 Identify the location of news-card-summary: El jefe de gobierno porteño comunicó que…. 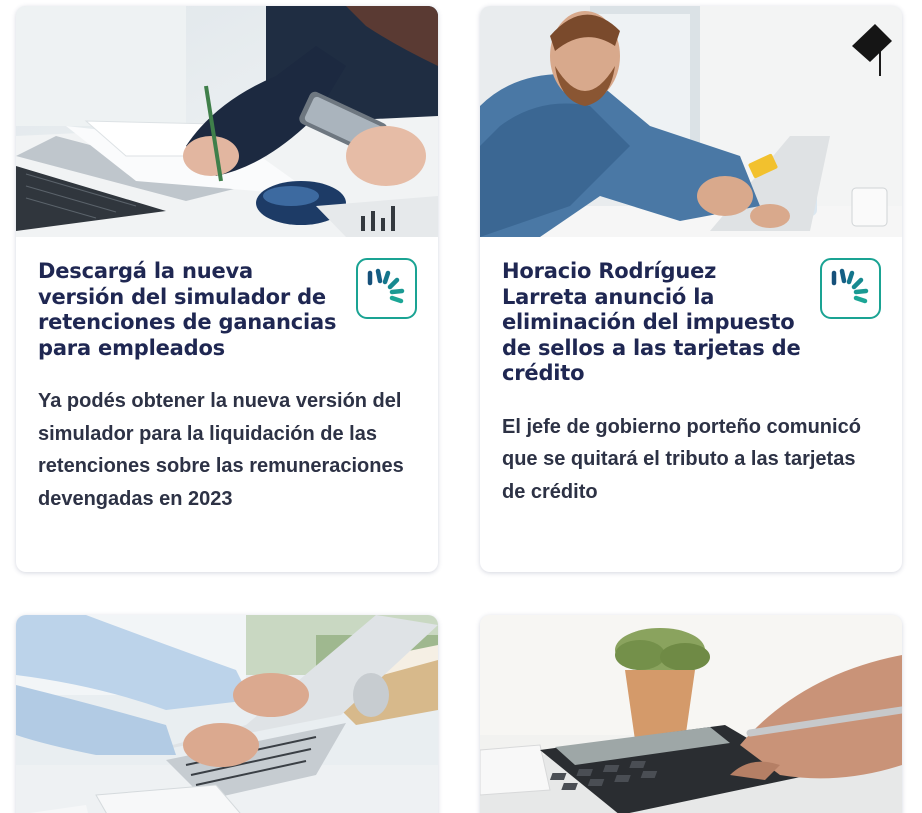
(681, 459).